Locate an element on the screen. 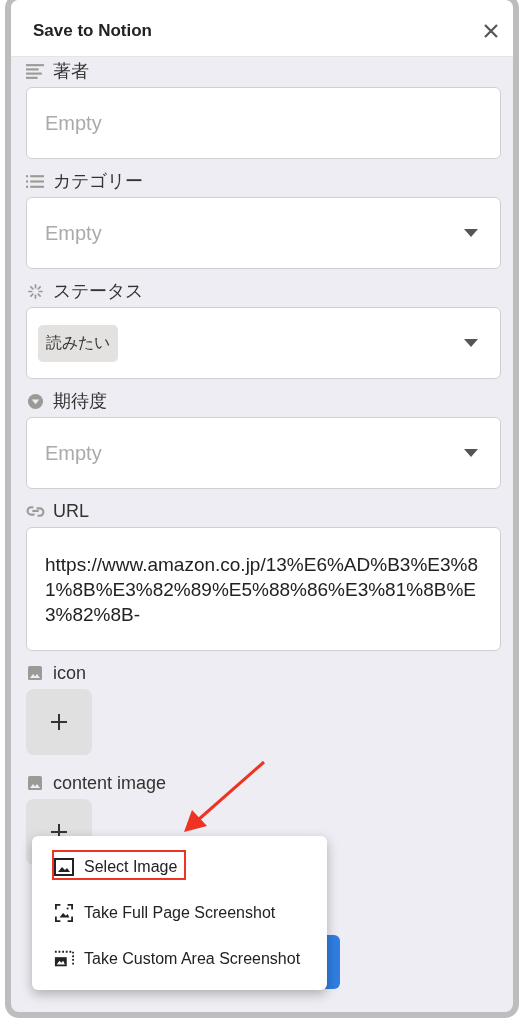 This screenshot has width=524, height=1024. field-label: 著者 is located at coordinates (71, 71).